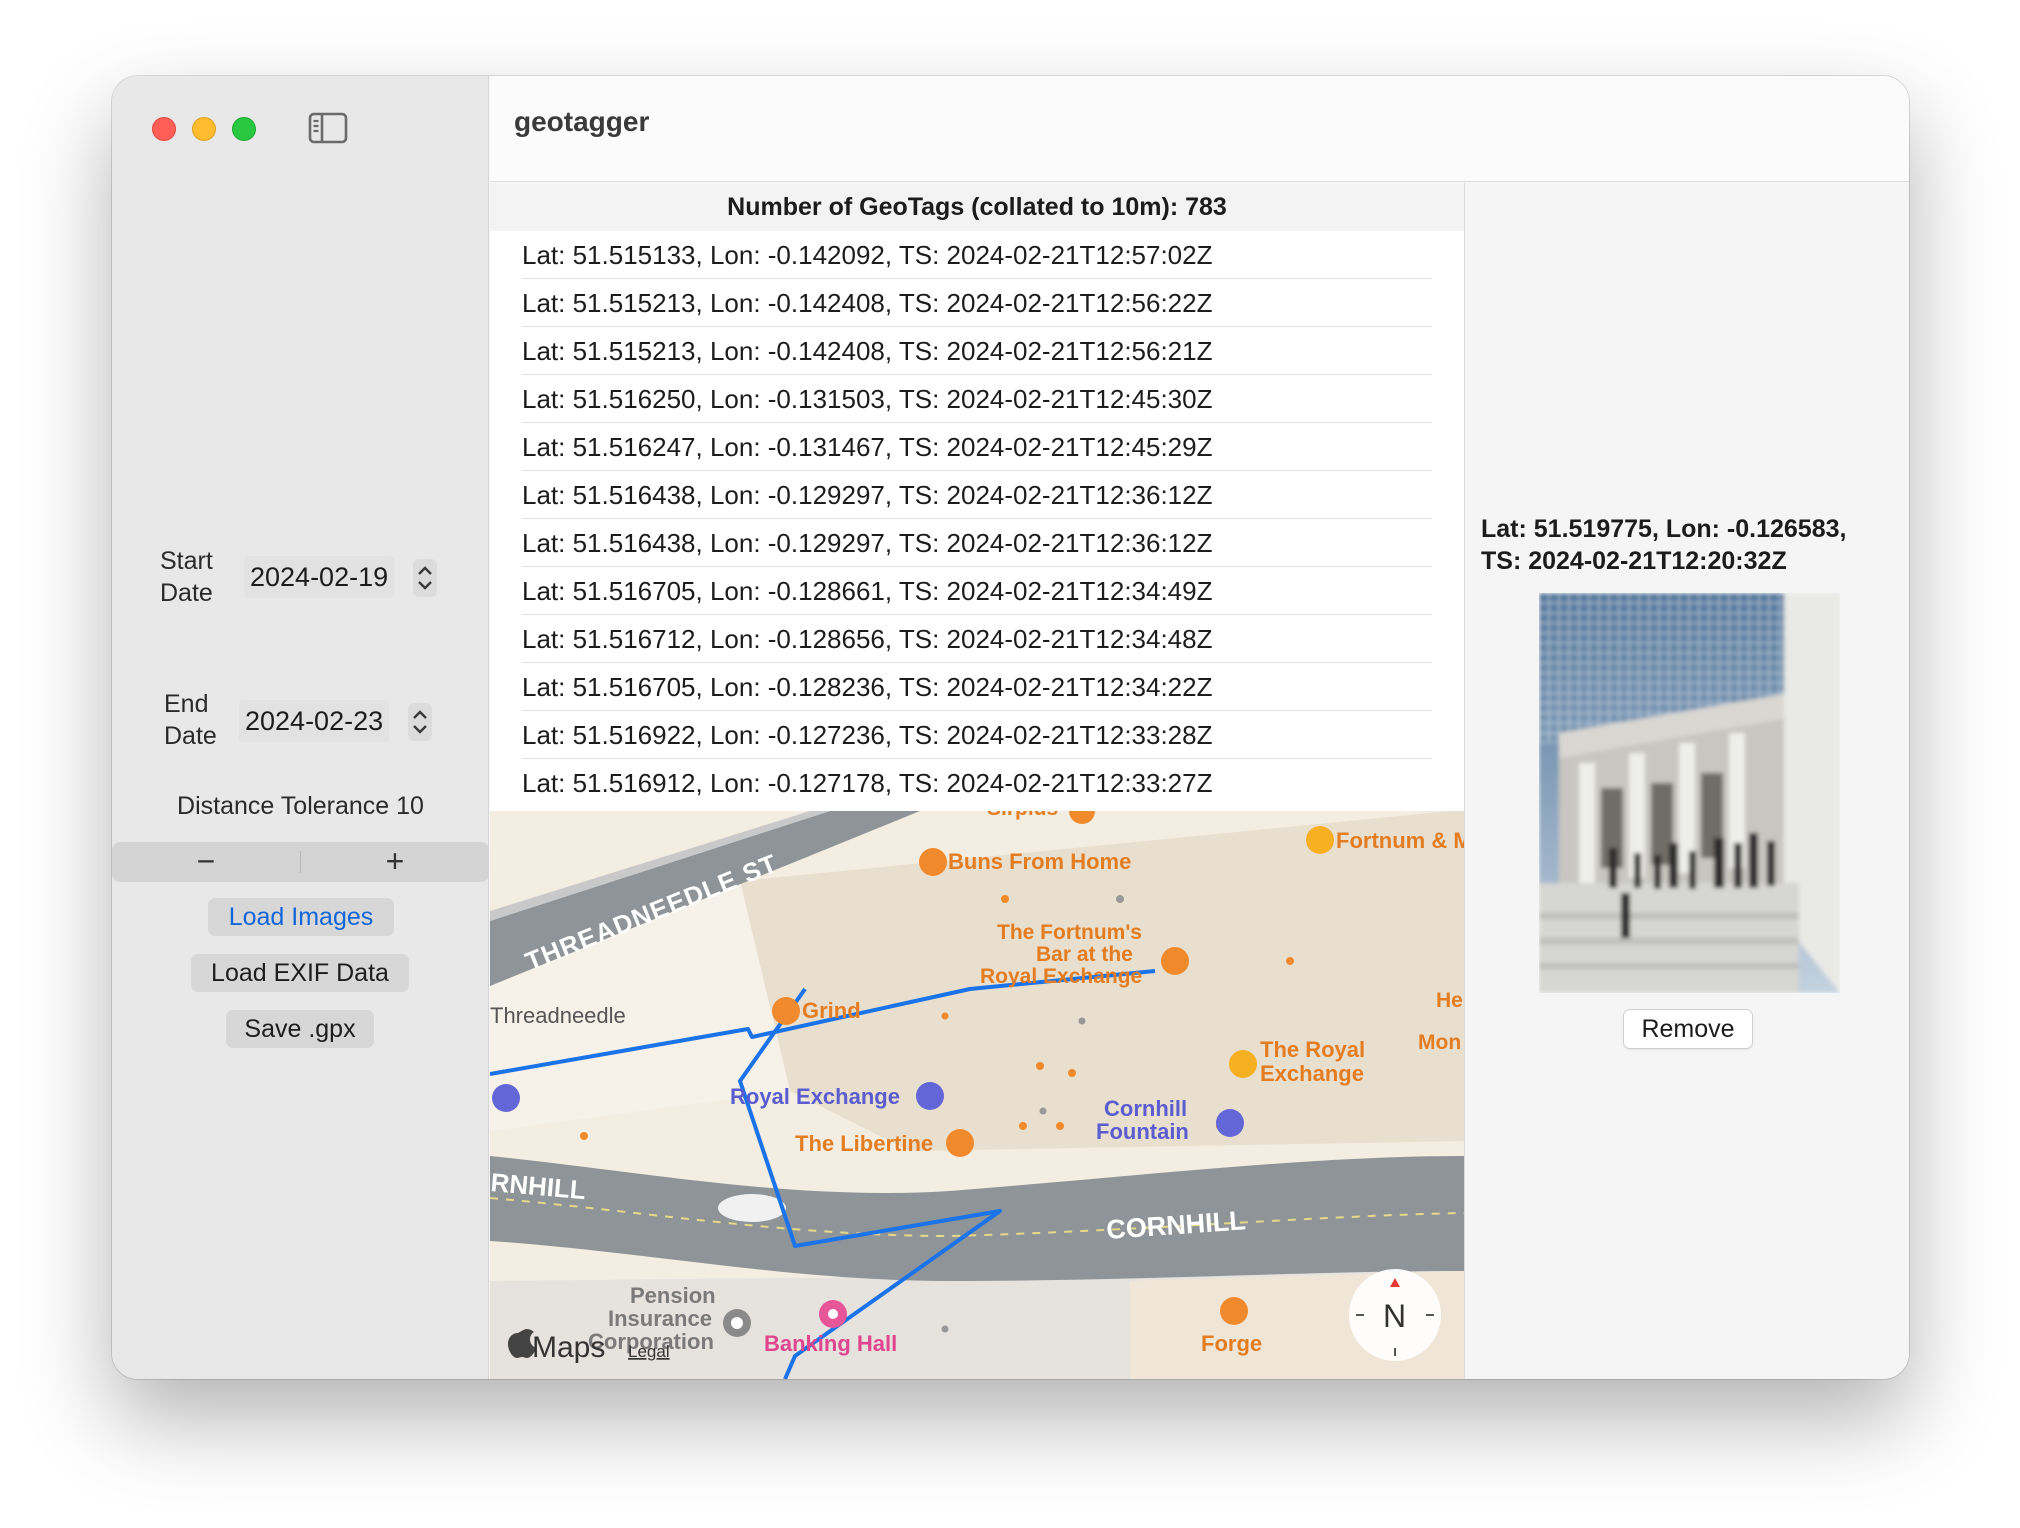 Image resolution: width=2020 pixels, height=1528 pixels. What do you see at coordinates (1084, 954) in the screenshot?
I see `poi-label: Bar at the` at bounding box center [1084, 954].